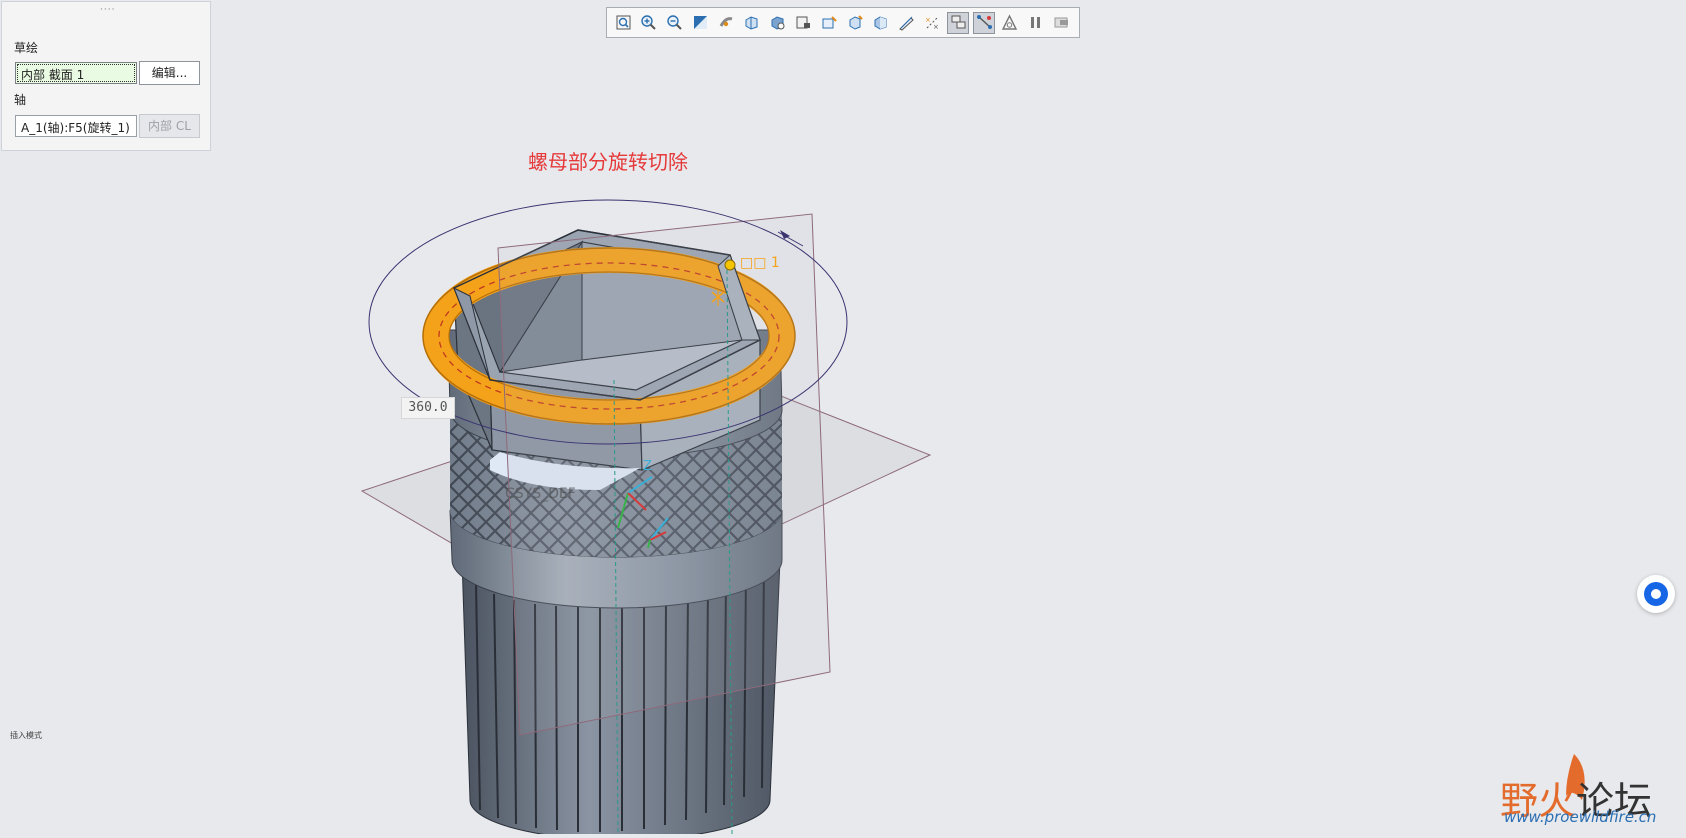 The height and width of the screenshot is (838, 1686). Describe the element at coordinates (1010, 23) in the screenshot. I see `preview-icon` at that location.